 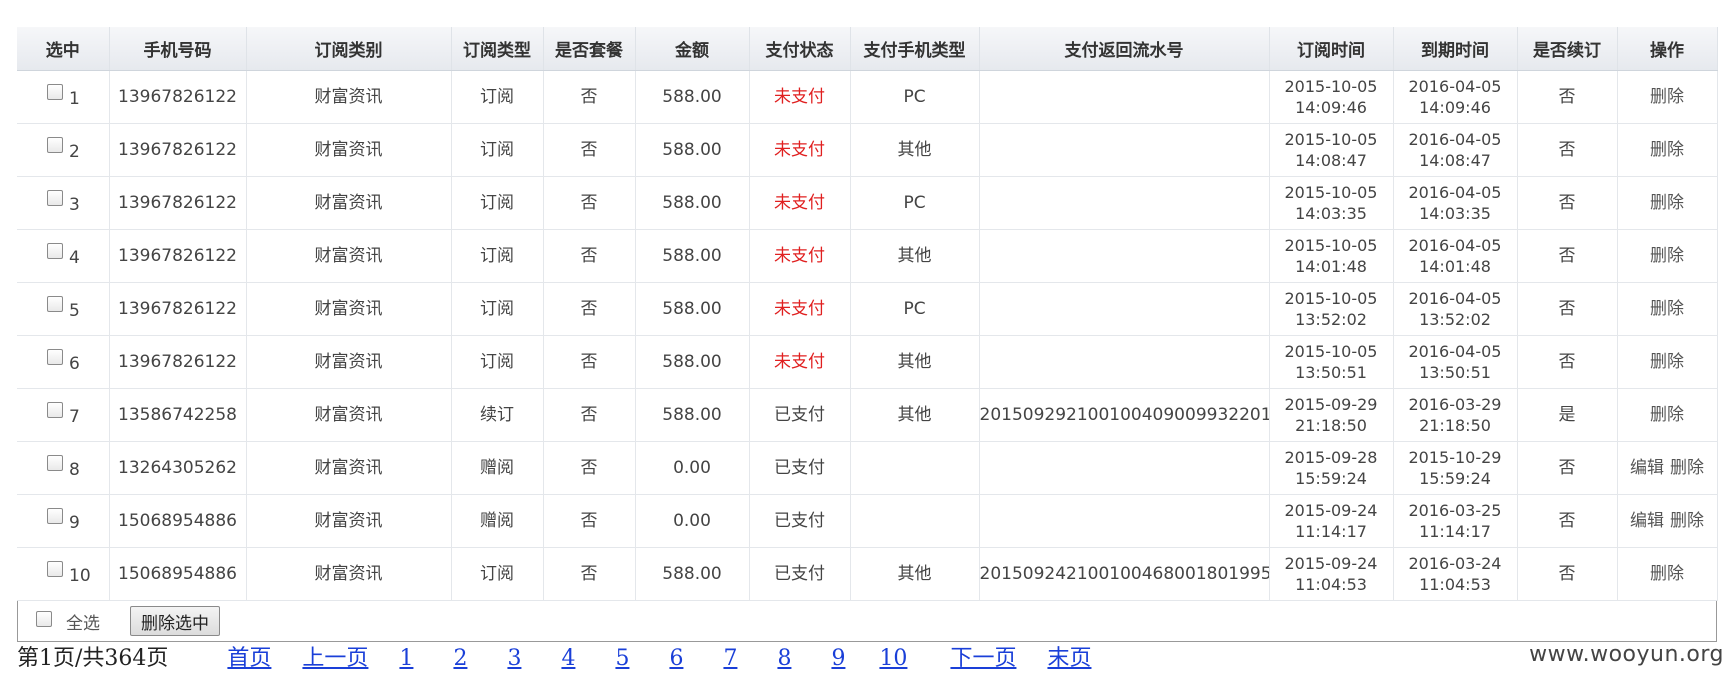 What do you see at coordinates (1455, 531) in the screenshot?
I see `expire-clock: 11:14:17` at bounding box center [1455, 531].